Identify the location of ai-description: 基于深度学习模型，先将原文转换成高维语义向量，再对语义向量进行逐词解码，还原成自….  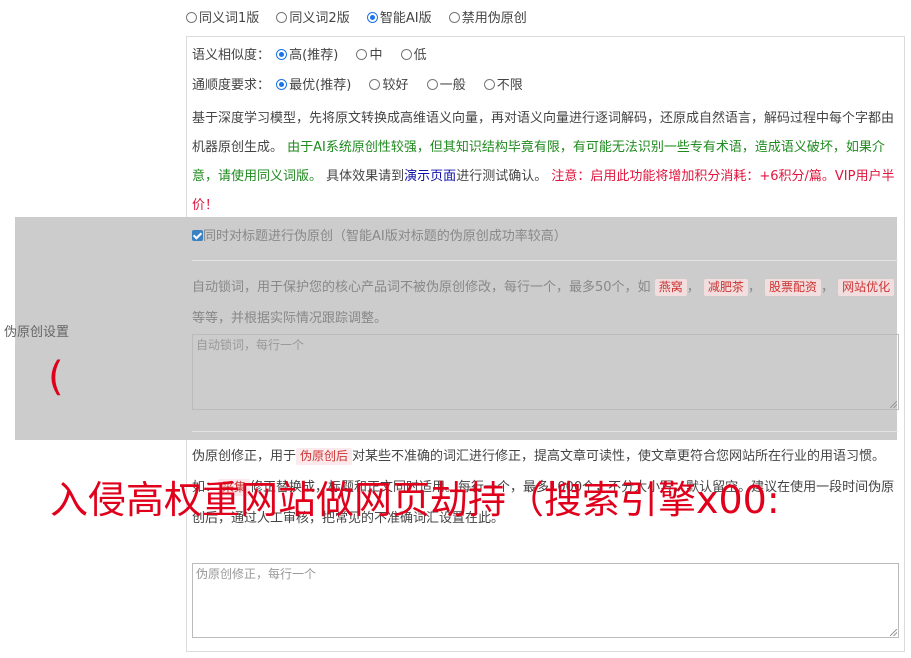
(545, 162).